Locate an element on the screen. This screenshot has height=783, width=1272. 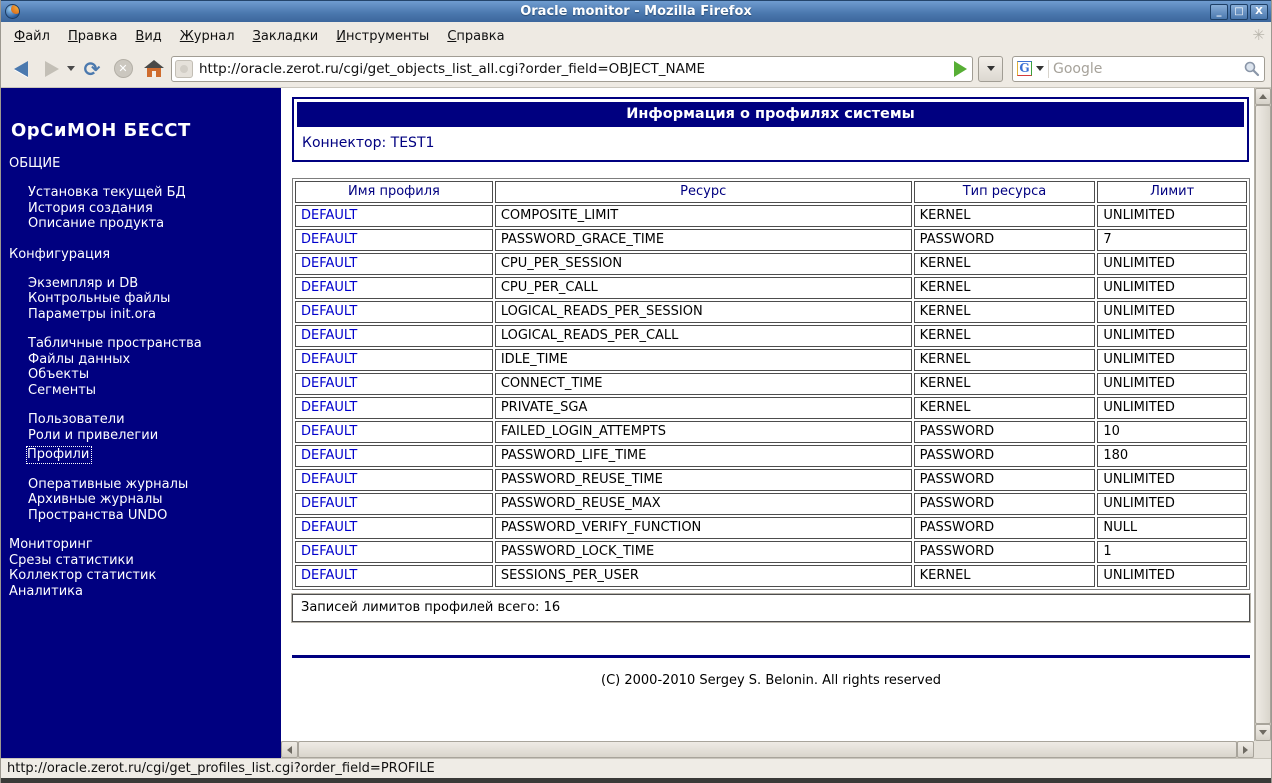
stop-button: ✕ is located at coordinates (123, 69).